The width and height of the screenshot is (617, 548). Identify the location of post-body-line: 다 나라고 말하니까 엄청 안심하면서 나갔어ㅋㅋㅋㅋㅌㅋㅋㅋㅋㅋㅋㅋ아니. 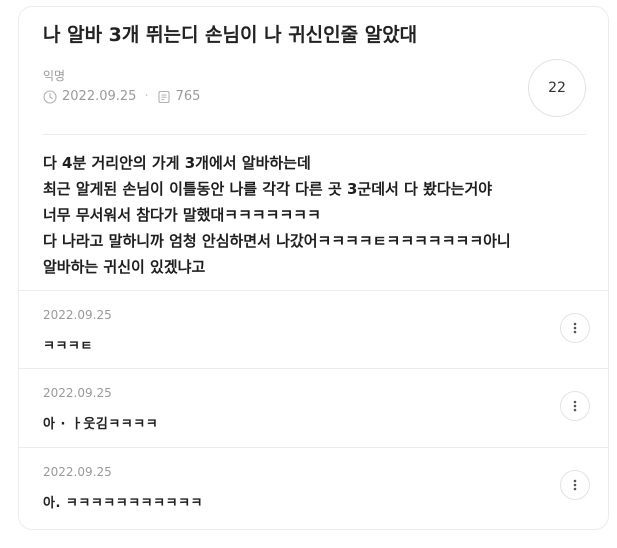
(277, 241).